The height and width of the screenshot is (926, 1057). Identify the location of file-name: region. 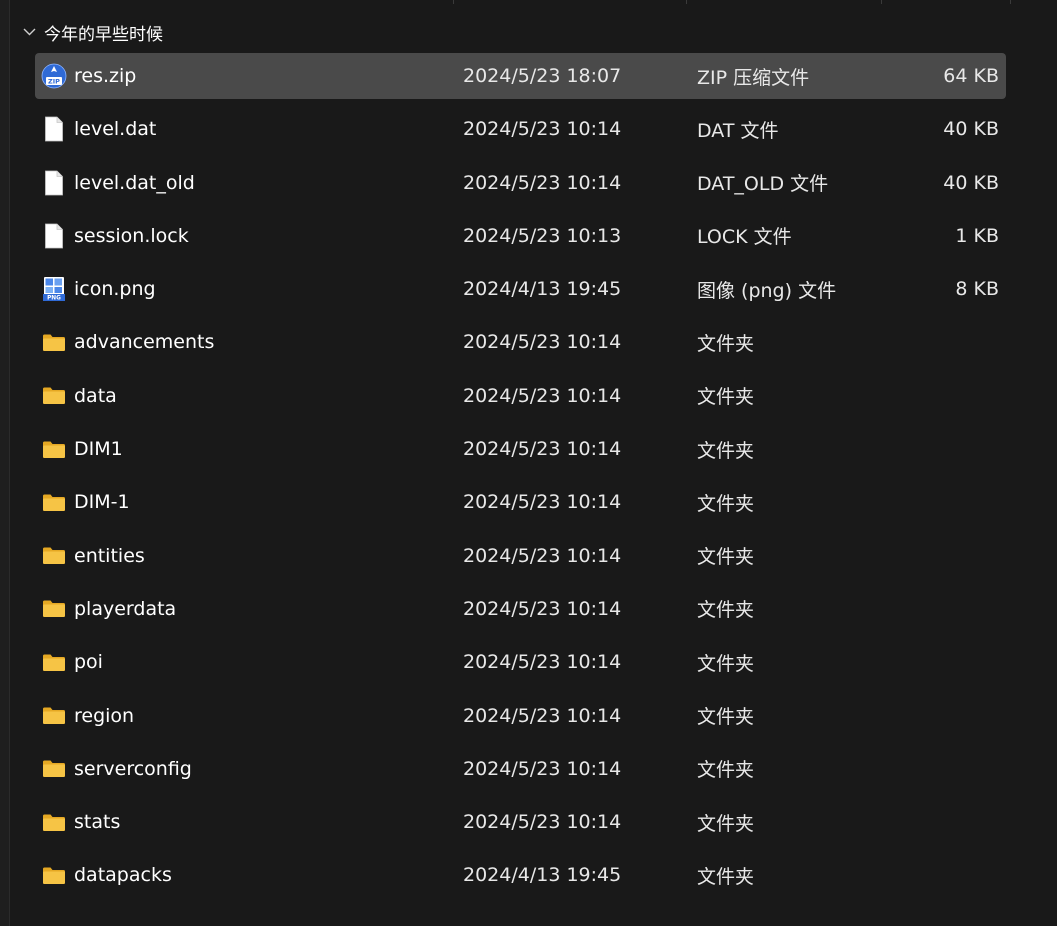
(104, 715).